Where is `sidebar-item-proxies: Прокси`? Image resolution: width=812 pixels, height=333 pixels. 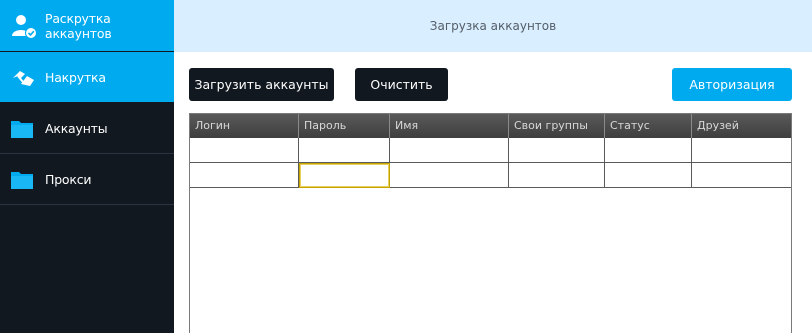
sidebar-item-proxies: Прокси is located at coordinates (87, 179).